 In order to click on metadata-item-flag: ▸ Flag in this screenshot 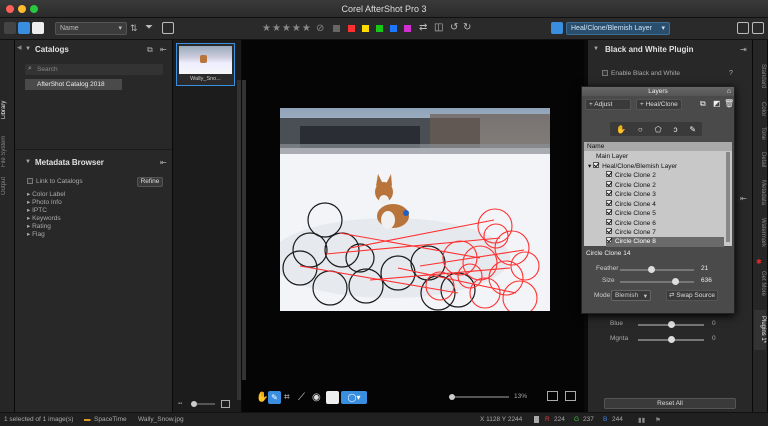, I will do `click(36, 234)`.